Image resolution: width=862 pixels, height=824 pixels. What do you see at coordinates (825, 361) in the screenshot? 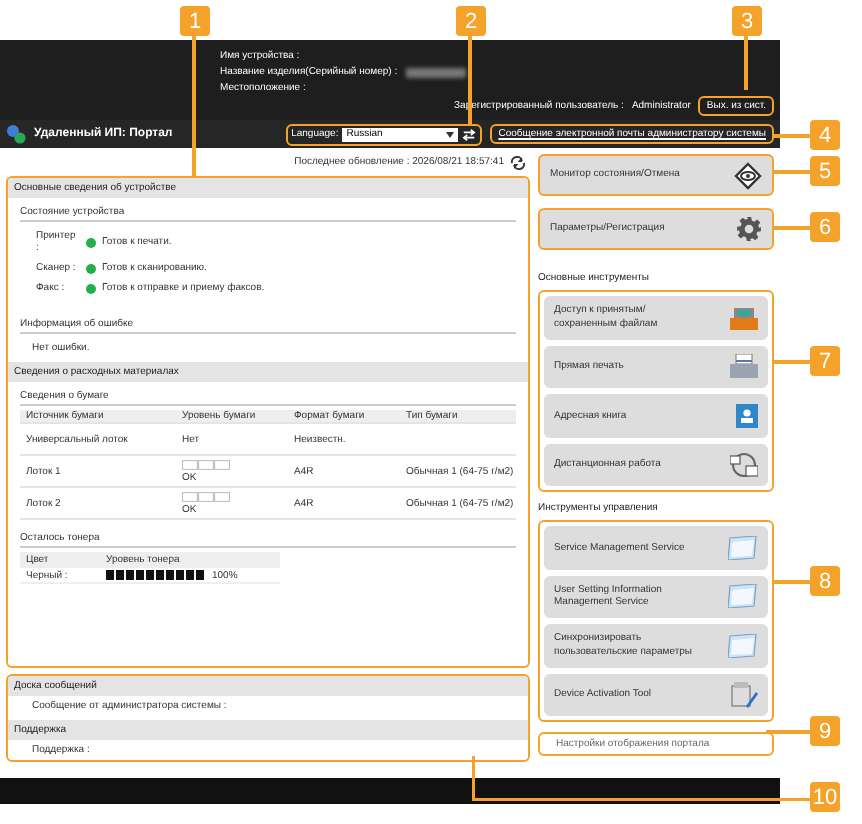
I see `callout-badge: 7` at bounding box center [825, 361].